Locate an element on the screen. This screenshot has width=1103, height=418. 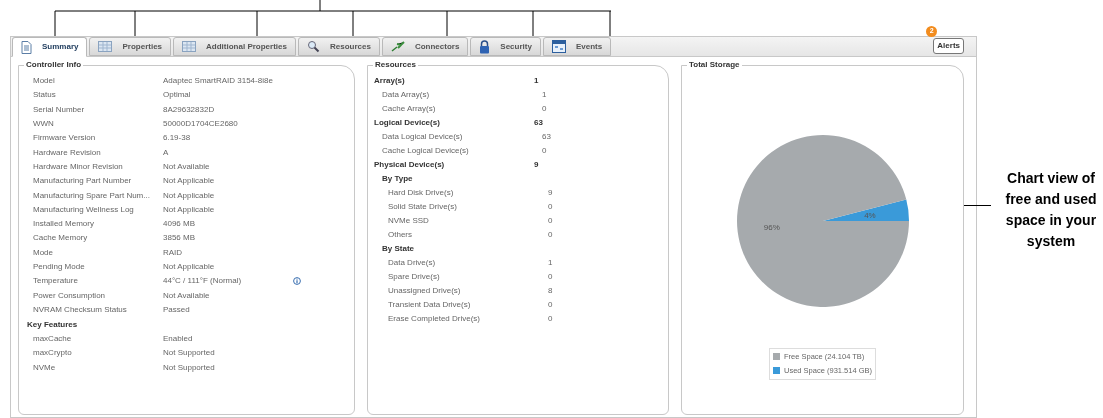
annotation-text: Chart view of free and used space in your system is located at coordinates (1051, 210).